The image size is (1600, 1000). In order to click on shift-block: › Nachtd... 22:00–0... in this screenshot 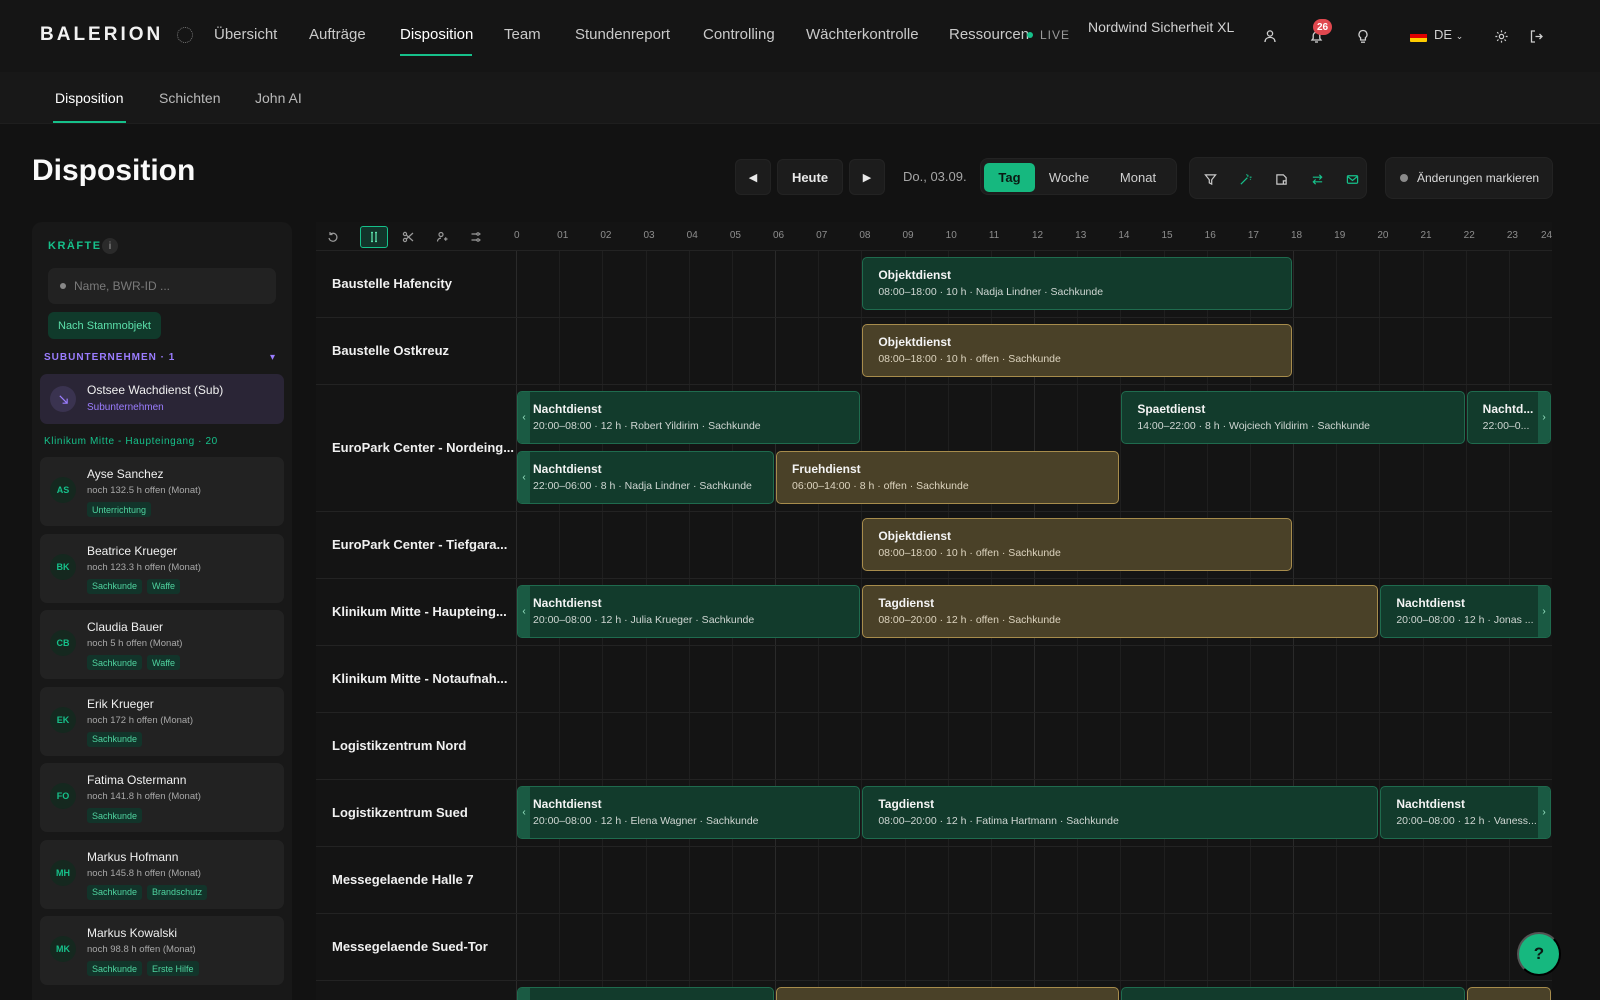, I will do `click(1508, 417)`.